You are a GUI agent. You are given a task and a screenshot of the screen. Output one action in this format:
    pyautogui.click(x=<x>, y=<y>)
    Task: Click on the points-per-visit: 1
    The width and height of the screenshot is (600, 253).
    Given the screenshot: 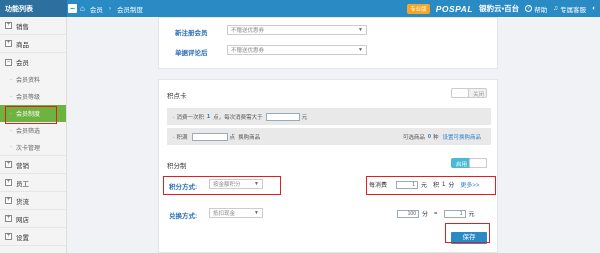 What is the action you would take?
    pyautogui.click(x=209, y=116)
    